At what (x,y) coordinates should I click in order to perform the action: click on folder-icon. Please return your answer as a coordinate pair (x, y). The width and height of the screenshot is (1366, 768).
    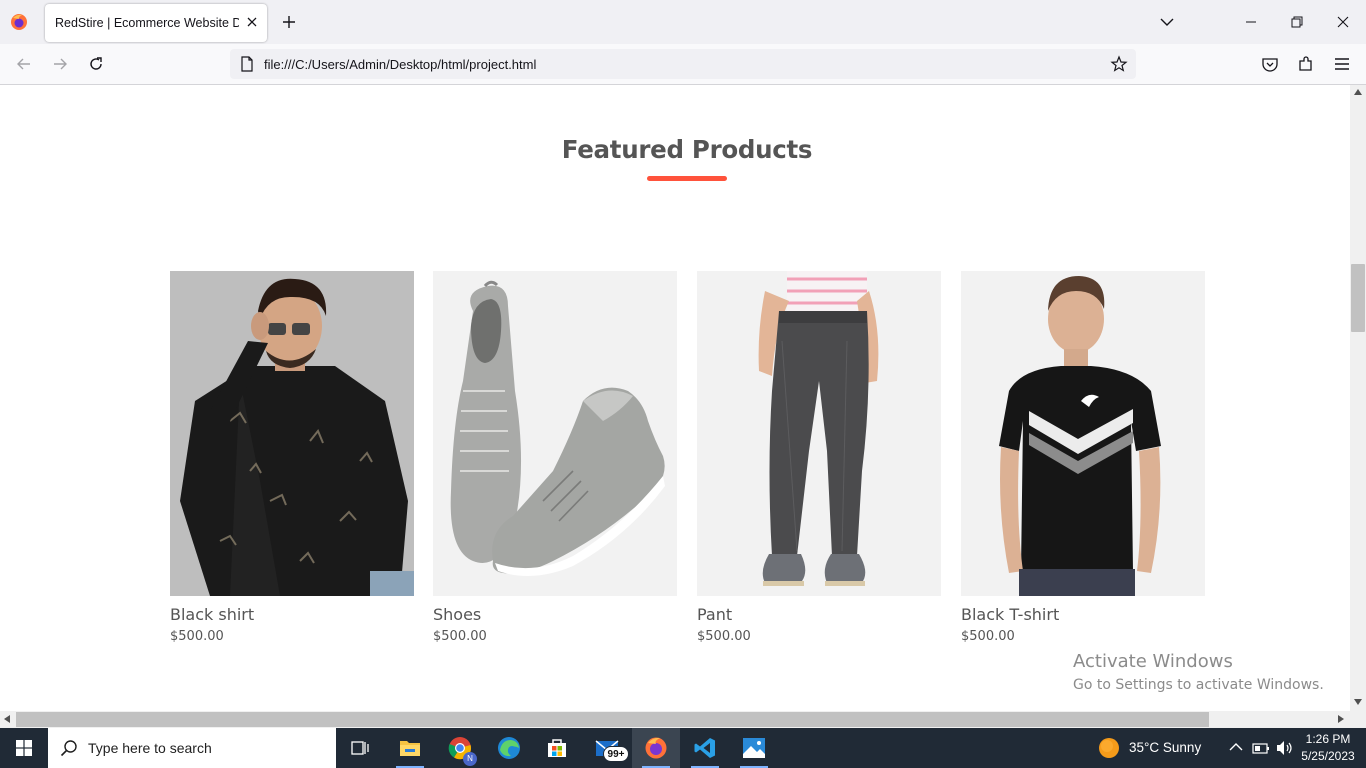
    Looking at the image, I should click on (410, 748).